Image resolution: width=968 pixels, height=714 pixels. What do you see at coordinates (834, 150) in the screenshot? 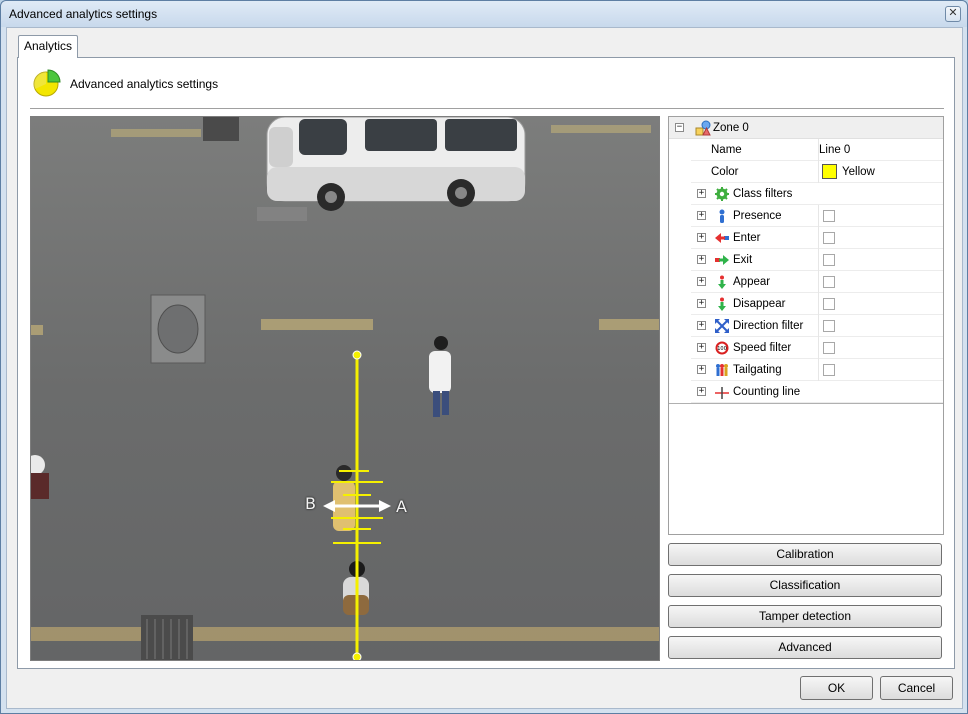
I see `name-value: Line 0` at bounding box center [834, 150].